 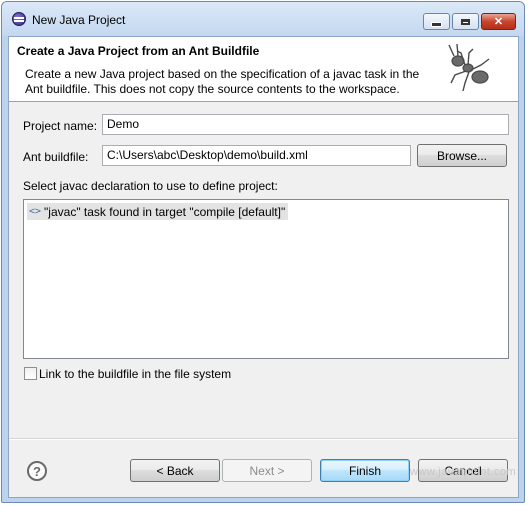 I want to click on watermark-text: www.javatpoint.com, so click(x=463, y=472).